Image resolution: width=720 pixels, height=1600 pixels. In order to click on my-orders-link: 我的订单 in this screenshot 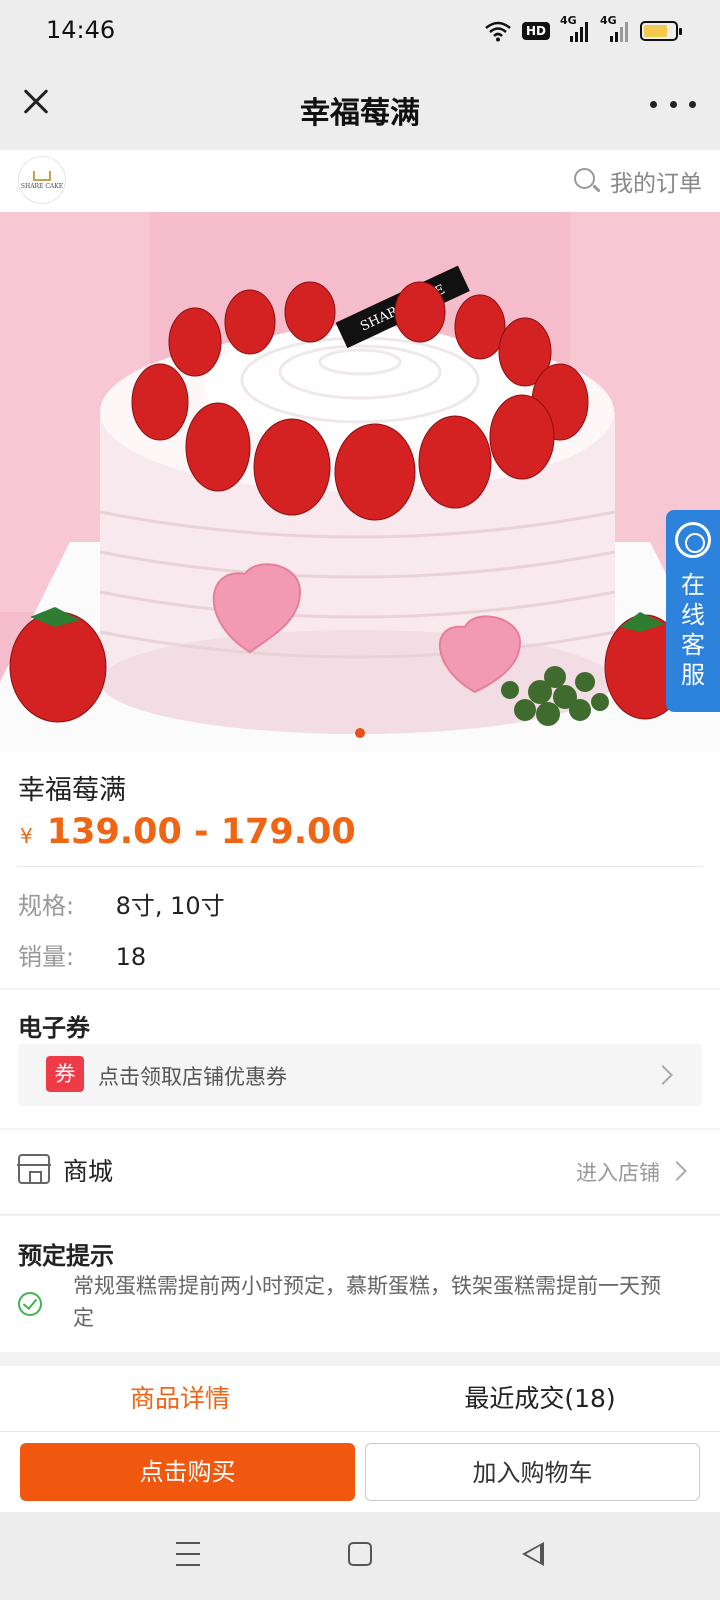, I will do `click(638, 181)`.